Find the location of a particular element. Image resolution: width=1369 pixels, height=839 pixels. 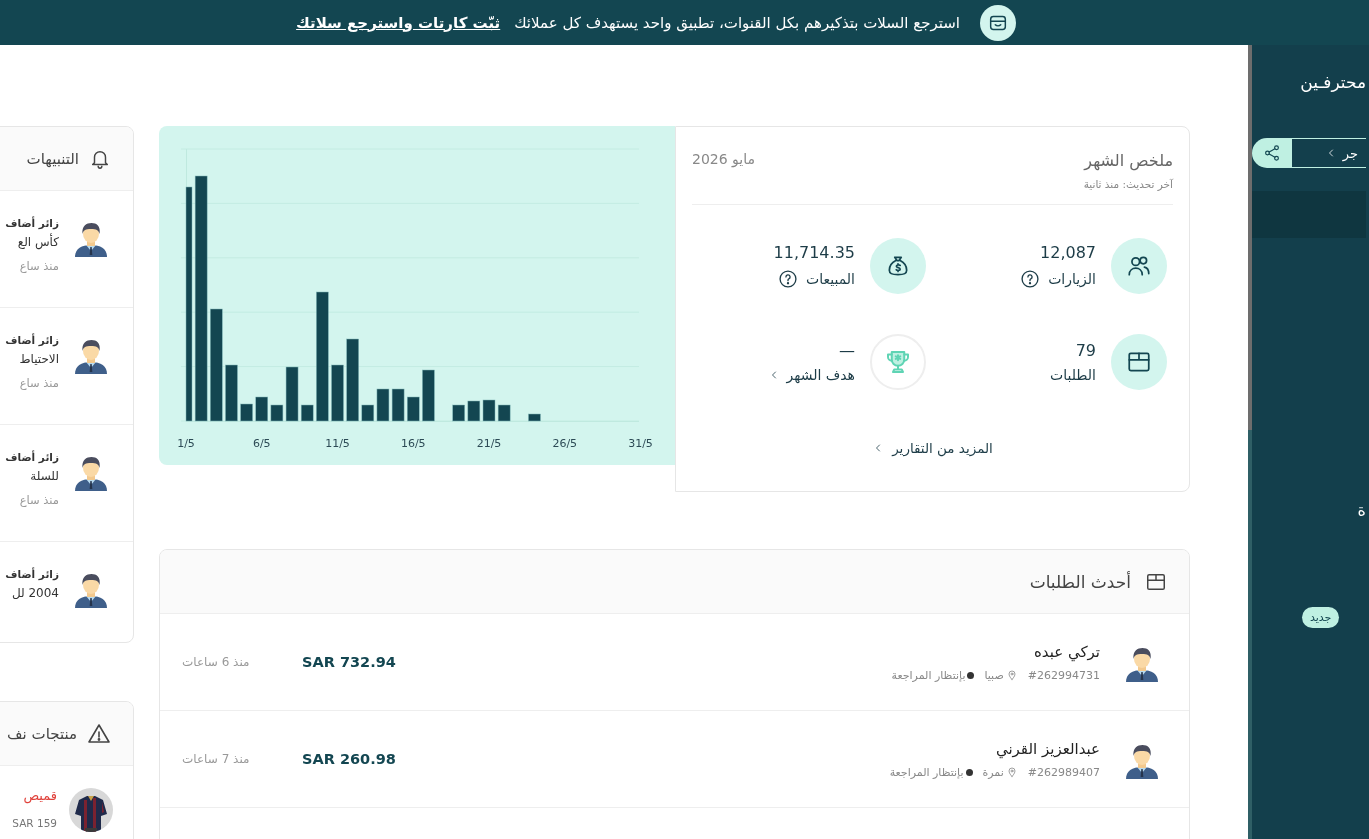

stat-label: الطلبات is located at coordinates (1073, 375).